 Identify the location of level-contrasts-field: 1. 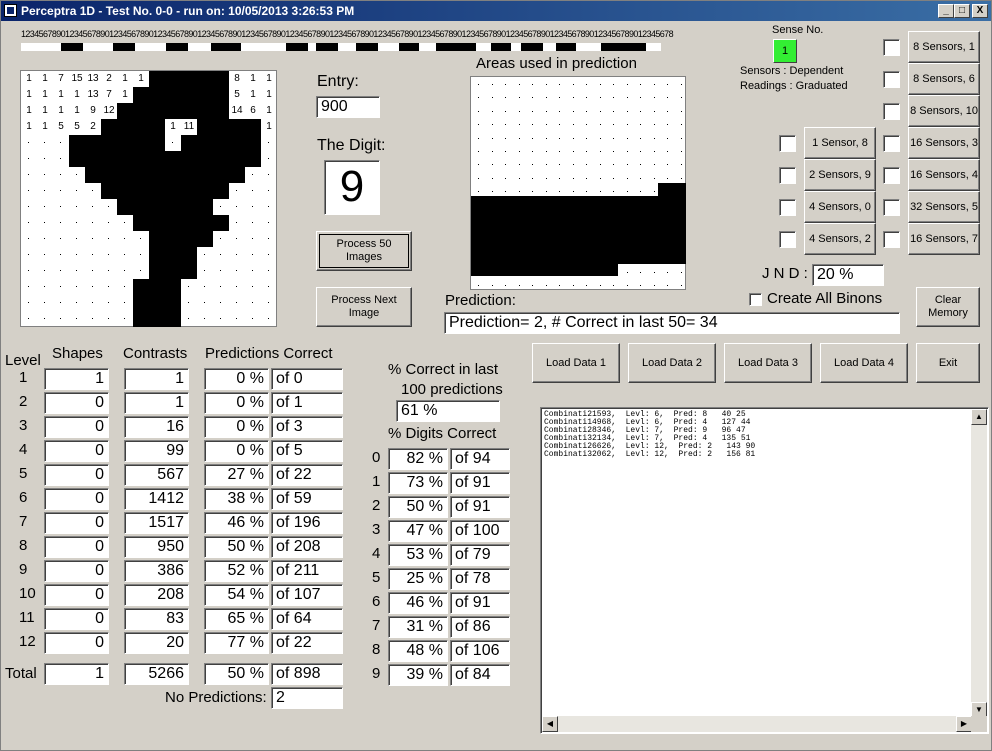
(156, 403).